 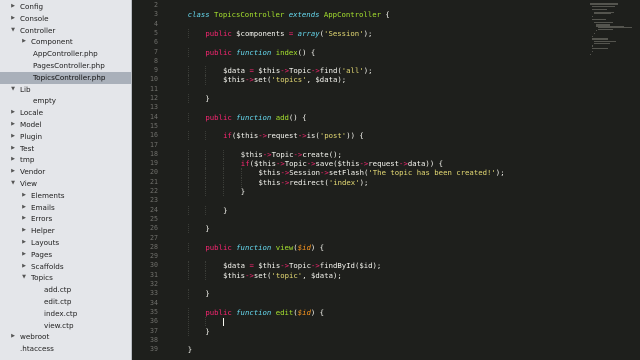 What do you see at coordinates (156, 60) in the screenshot?
I see `line-number: 8` at bounding box center [156, 60].